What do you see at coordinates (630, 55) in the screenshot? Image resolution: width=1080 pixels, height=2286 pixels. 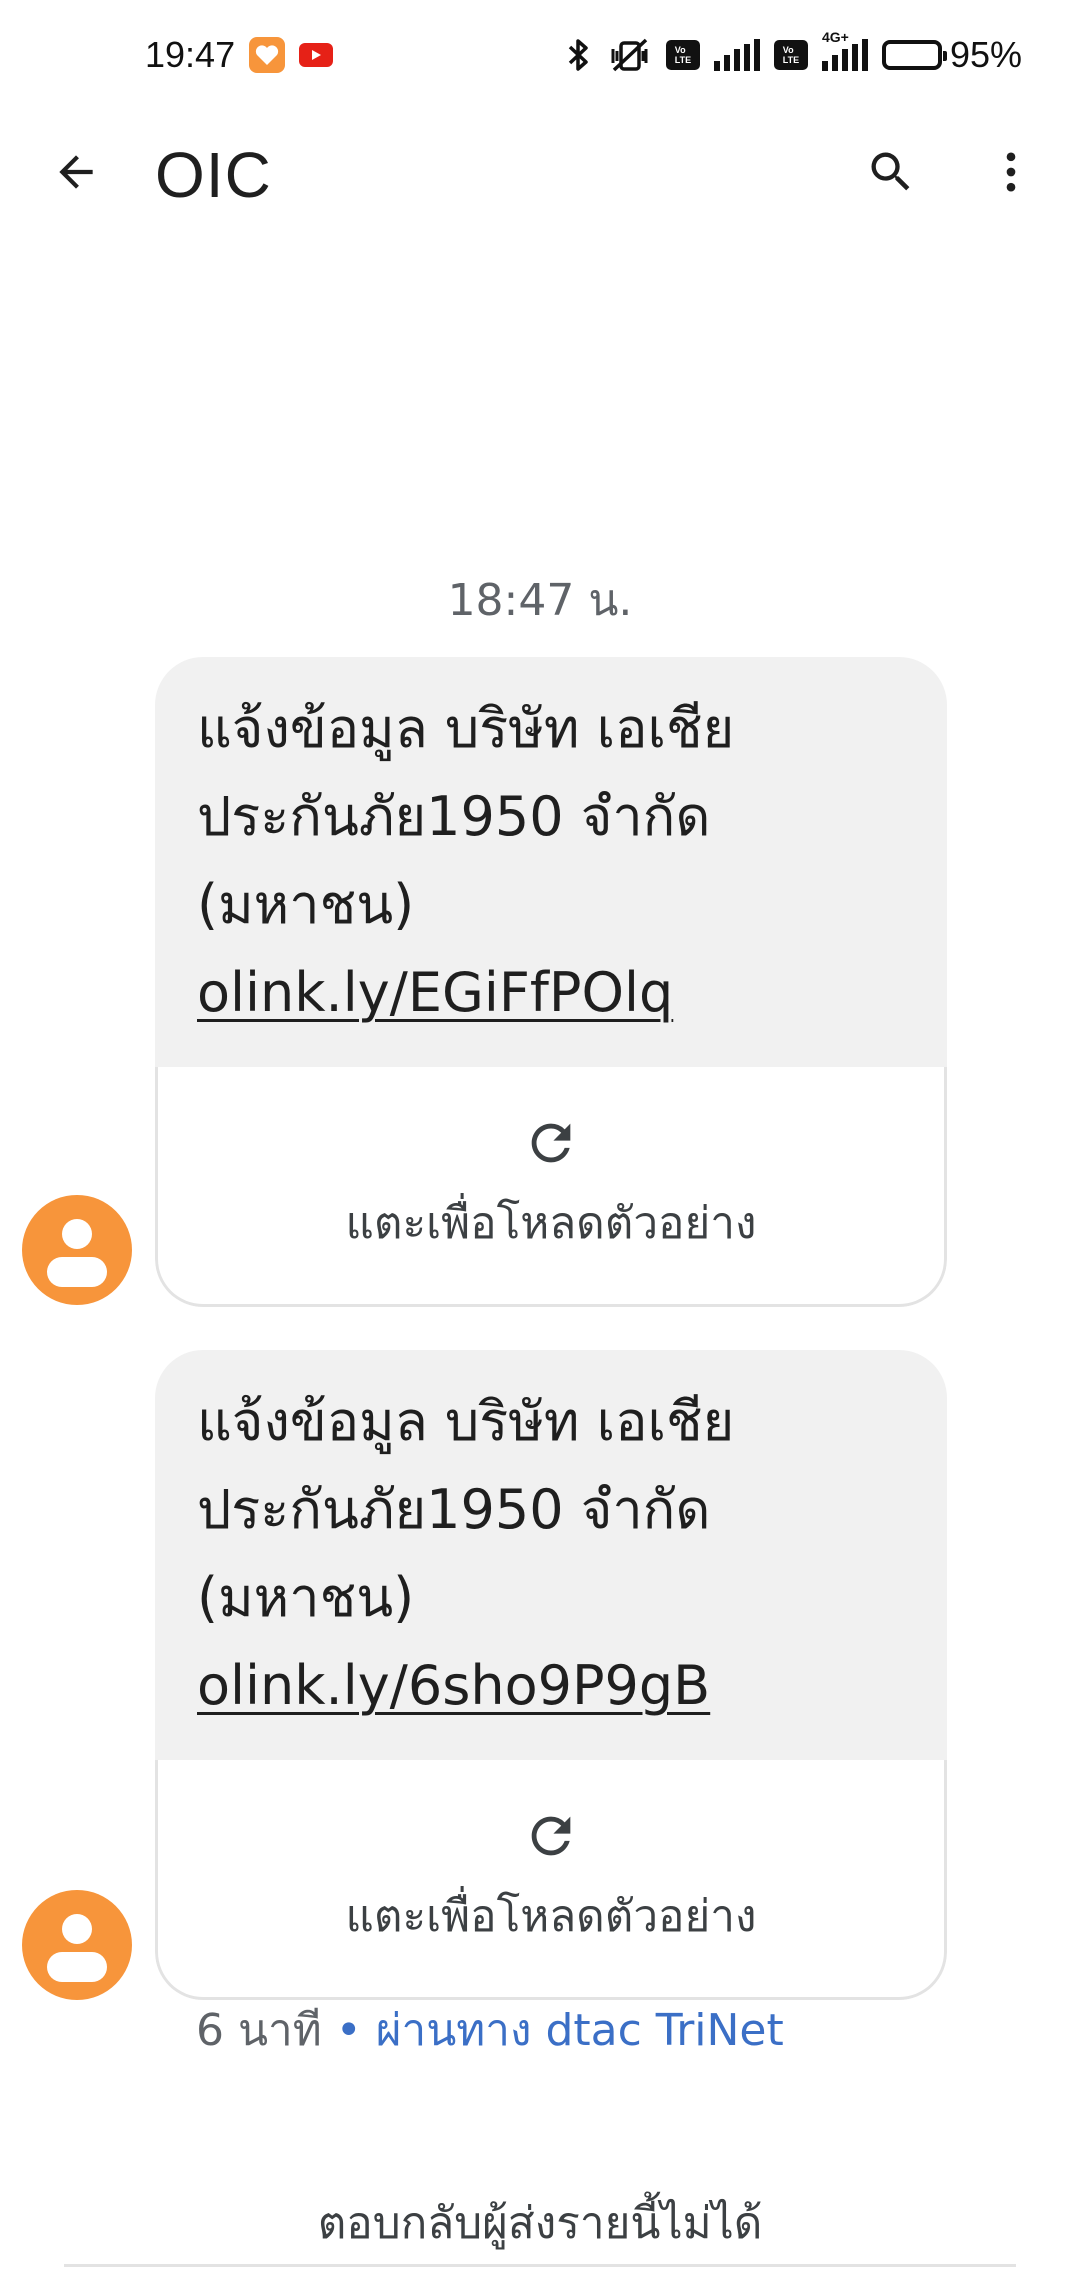 I see `vibrate-off-icon` at bounding box center [630, 55].